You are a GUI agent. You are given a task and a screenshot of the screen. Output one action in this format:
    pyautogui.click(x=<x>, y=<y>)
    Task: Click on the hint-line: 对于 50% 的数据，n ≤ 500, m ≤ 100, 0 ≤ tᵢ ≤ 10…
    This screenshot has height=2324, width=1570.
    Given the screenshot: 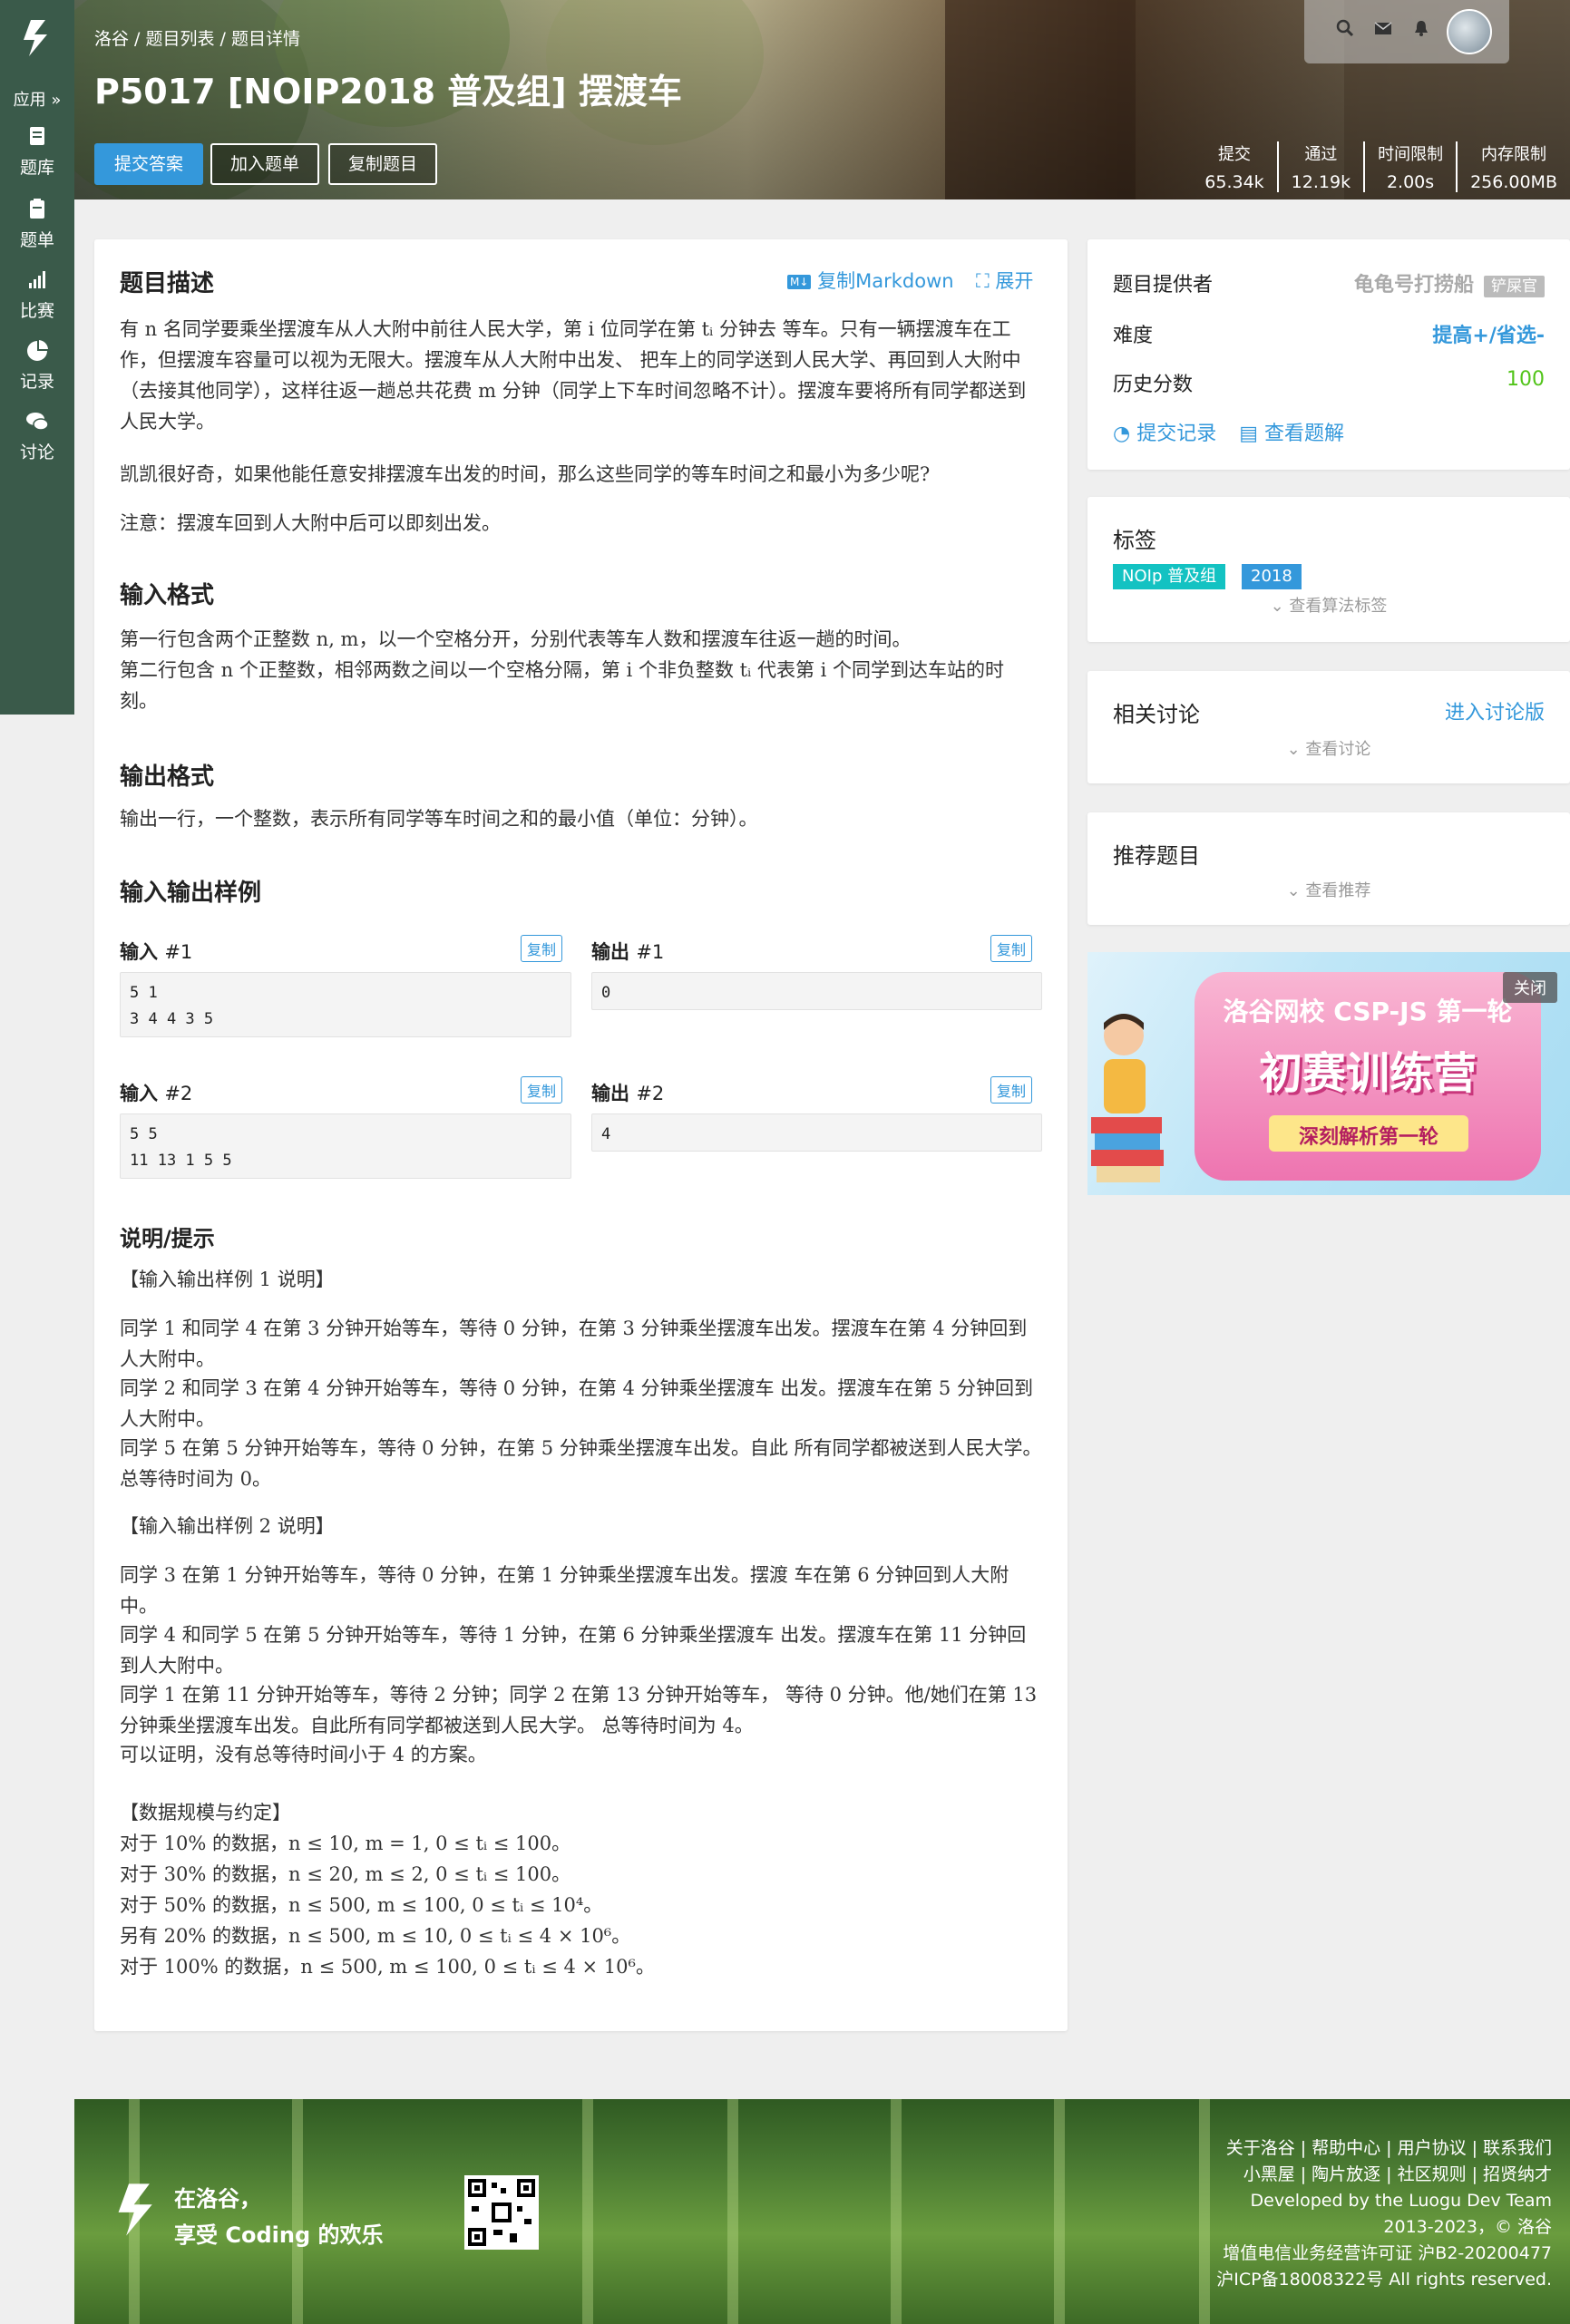 What is the action you would take?
    pyautogui.click(x=361, y=1905)
    